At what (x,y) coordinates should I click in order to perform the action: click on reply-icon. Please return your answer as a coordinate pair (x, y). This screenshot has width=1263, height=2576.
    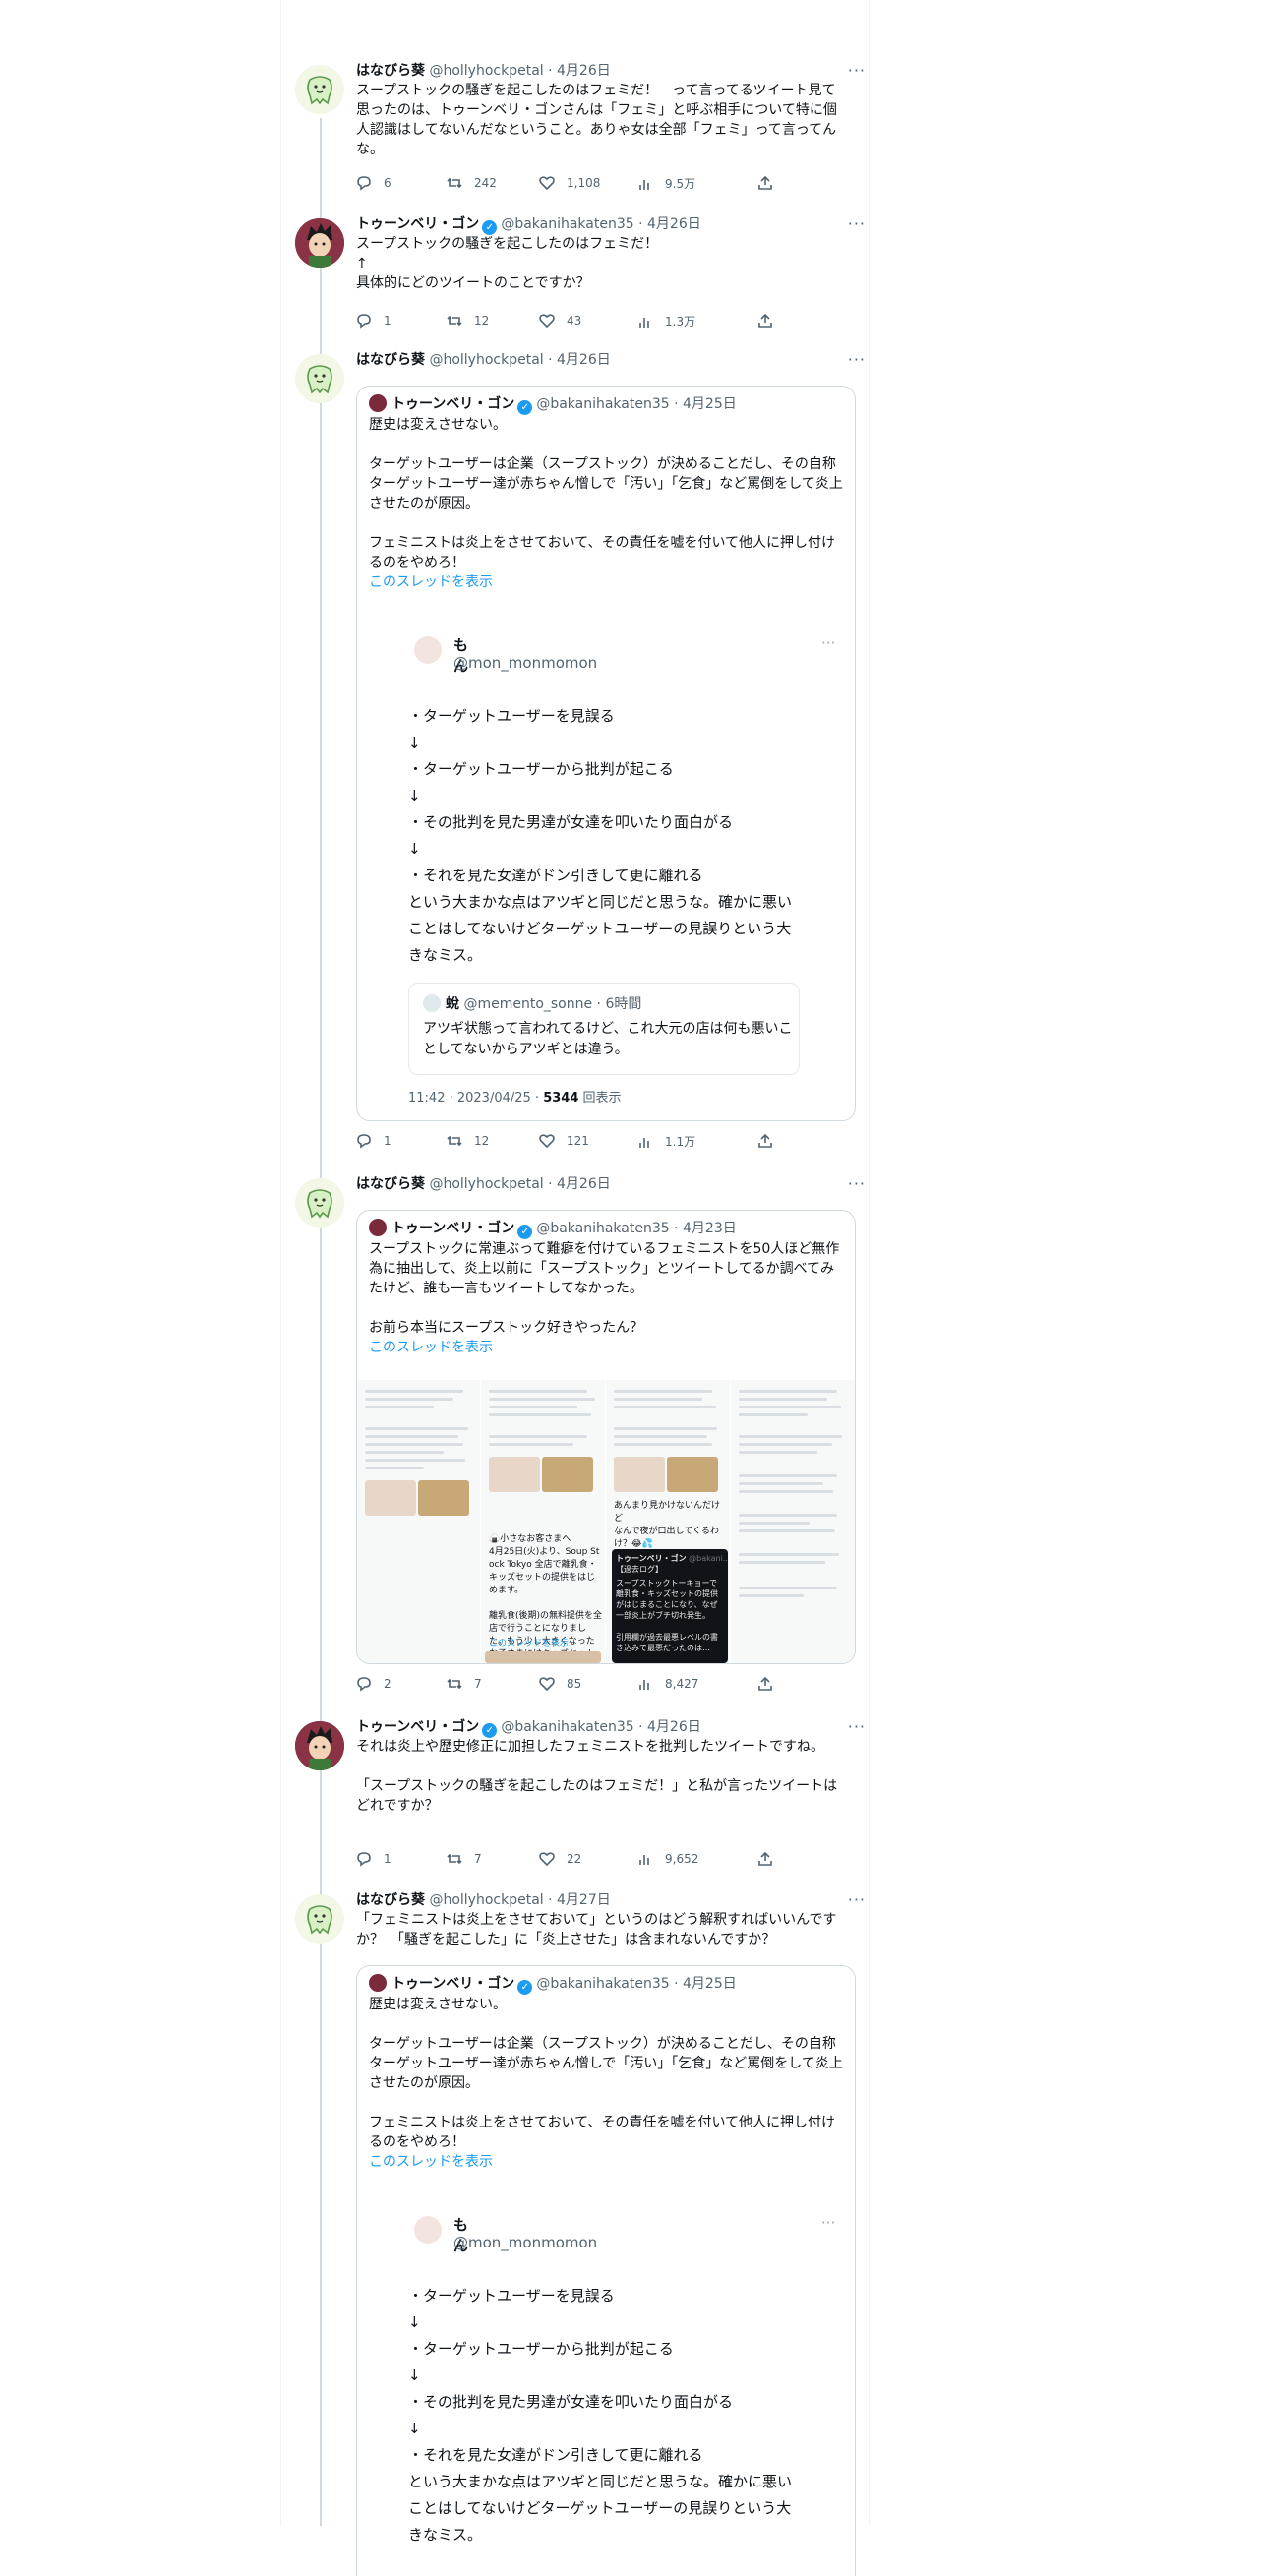
    Looking at the image, I should click on (364, 1684).